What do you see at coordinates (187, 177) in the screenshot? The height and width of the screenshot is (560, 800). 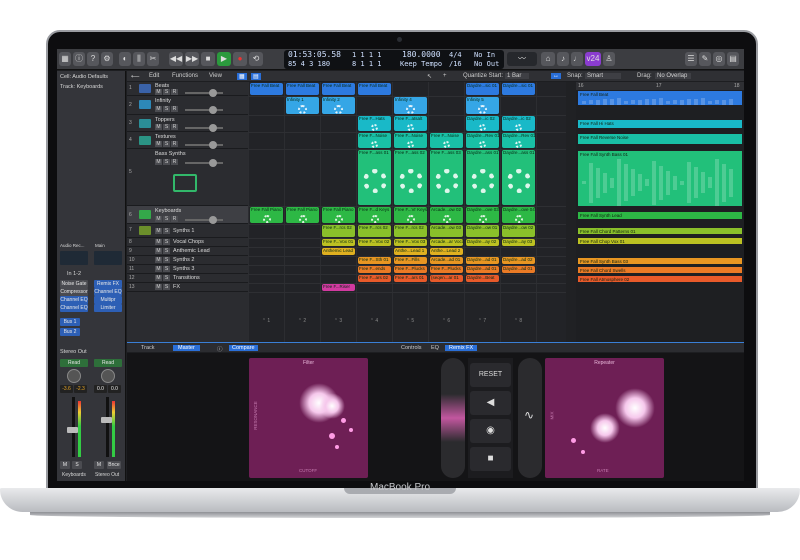 I see `track-row: 5 Bass Synths M S R` at bounding box center [187, 177].